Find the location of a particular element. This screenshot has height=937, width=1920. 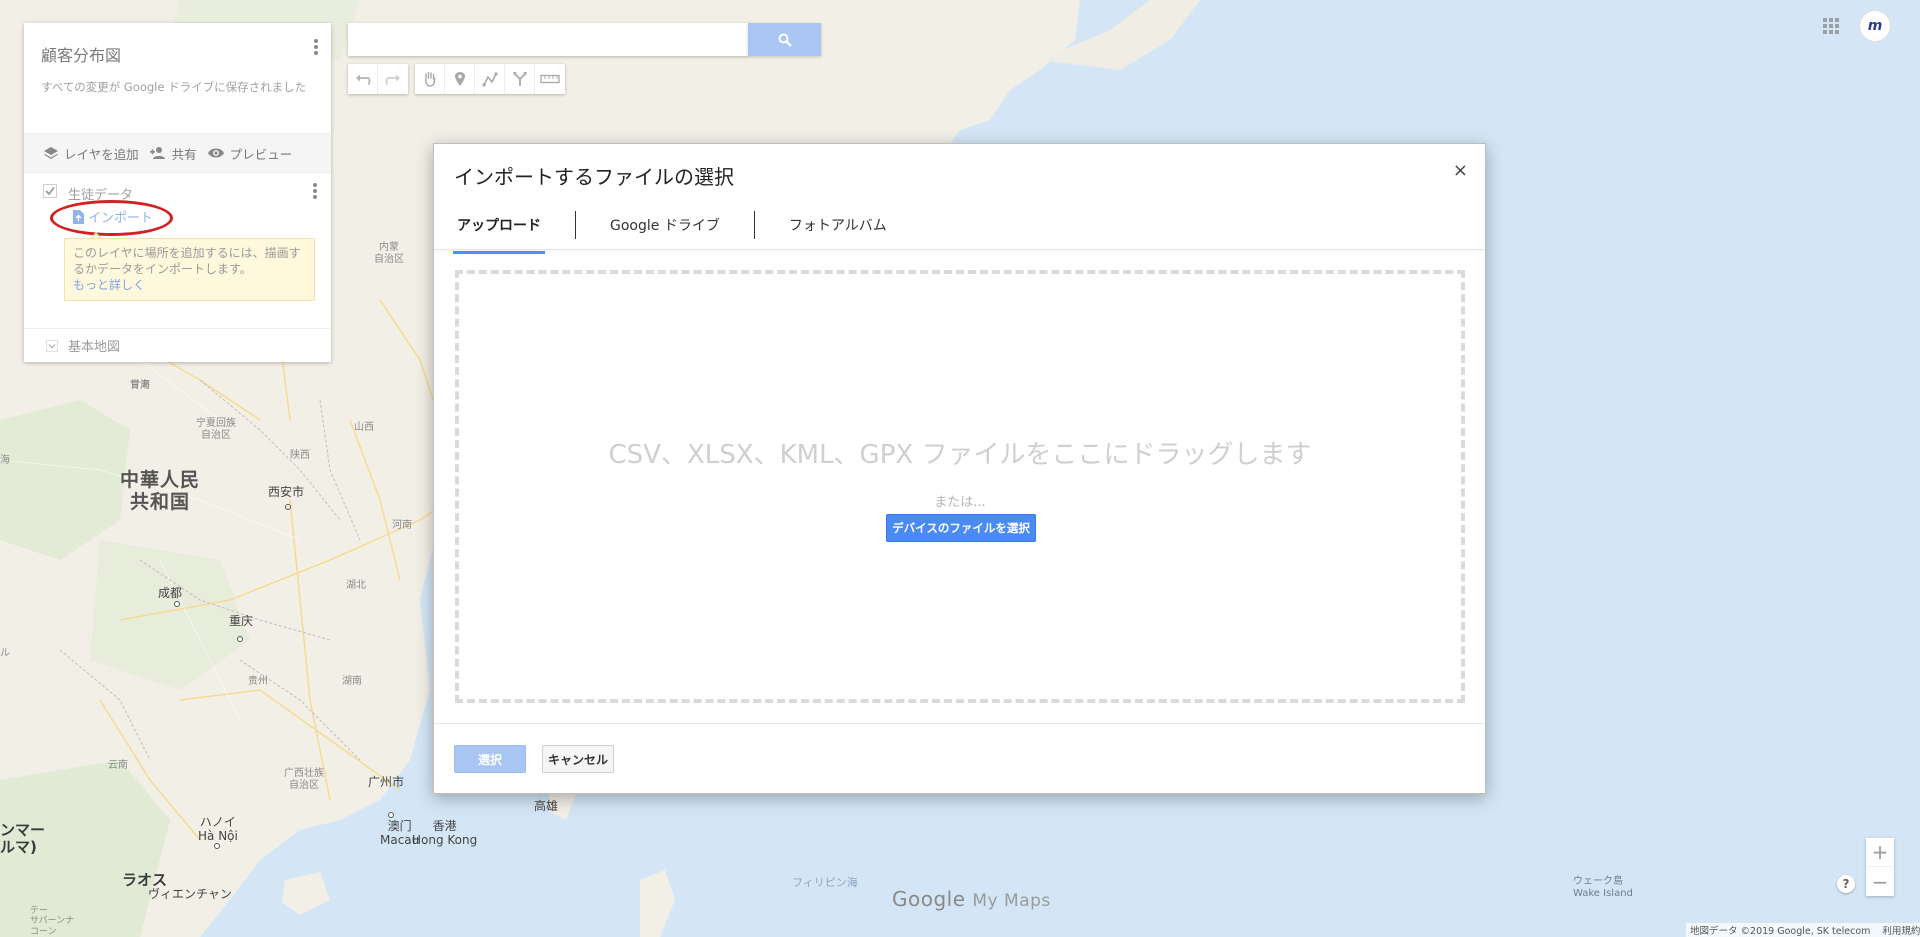

preview-button: プレビュー is located at coordinates (250, 153).